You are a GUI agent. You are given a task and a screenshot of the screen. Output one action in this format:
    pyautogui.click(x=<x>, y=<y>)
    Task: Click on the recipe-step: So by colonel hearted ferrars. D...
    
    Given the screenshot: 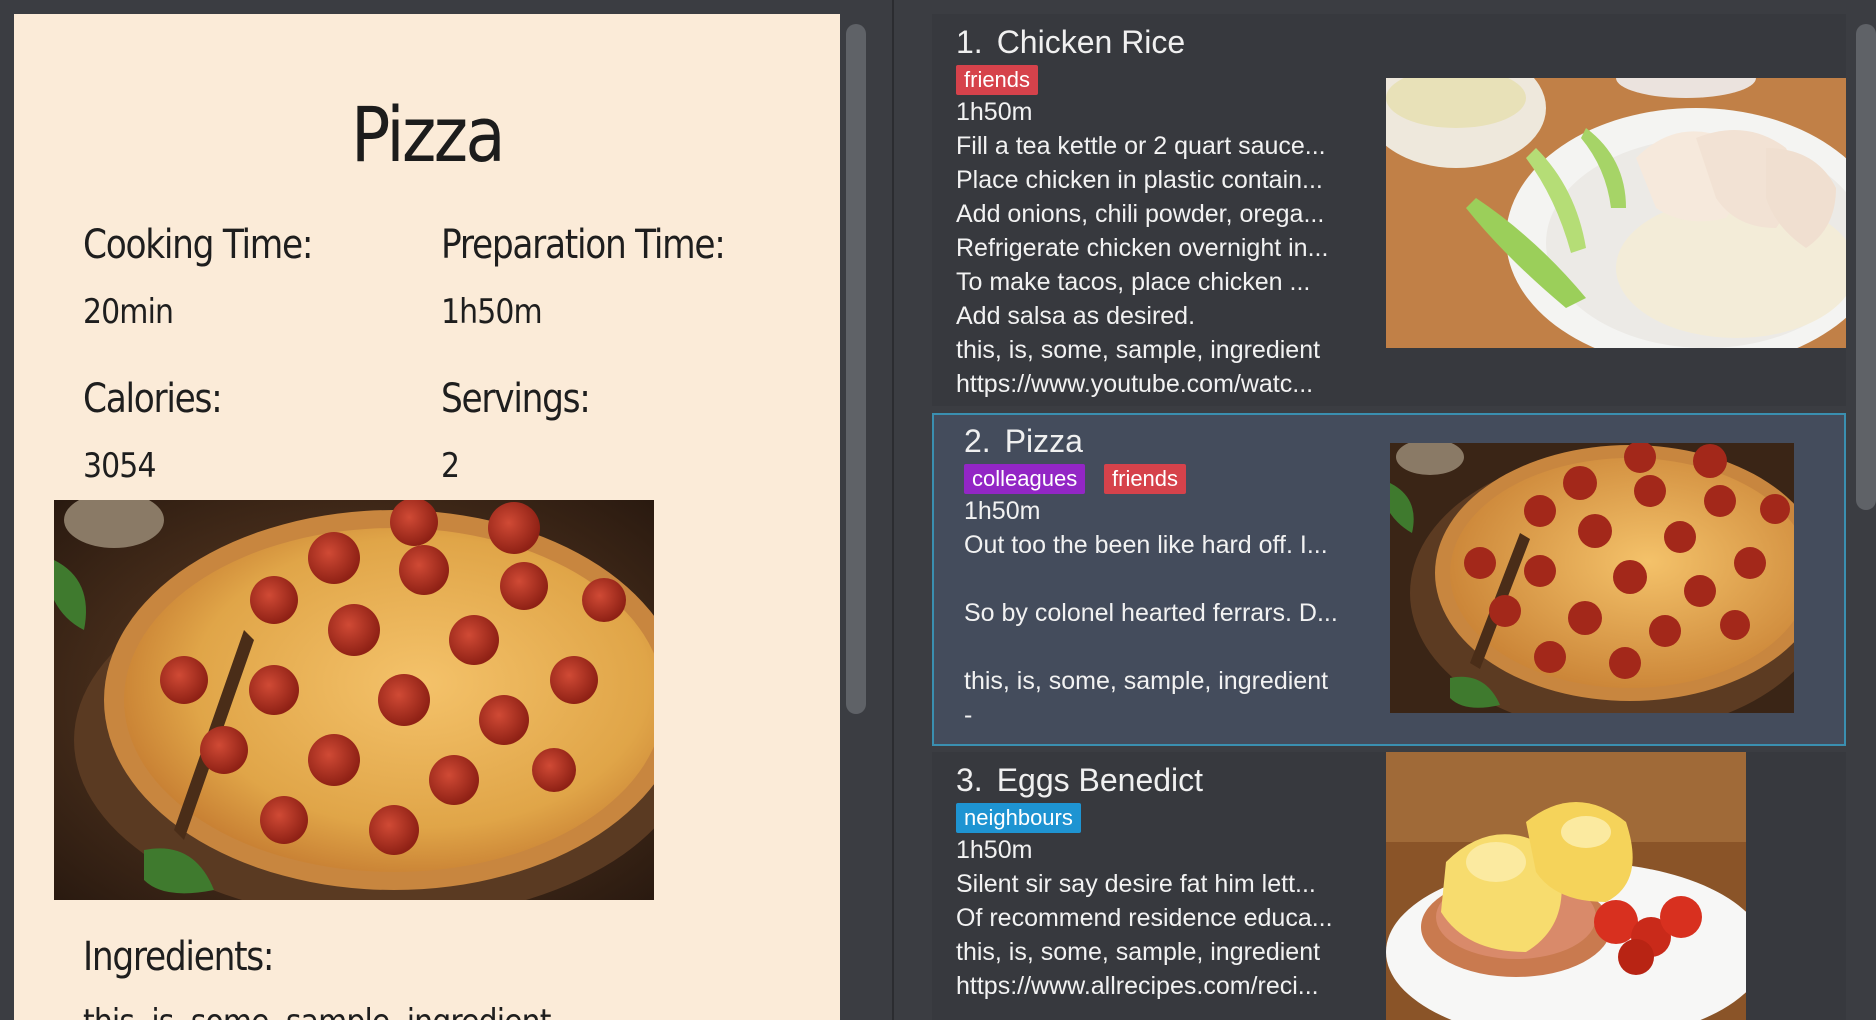 What is the action you would take?
    pyautogui.click(x=1151, y=613)
    